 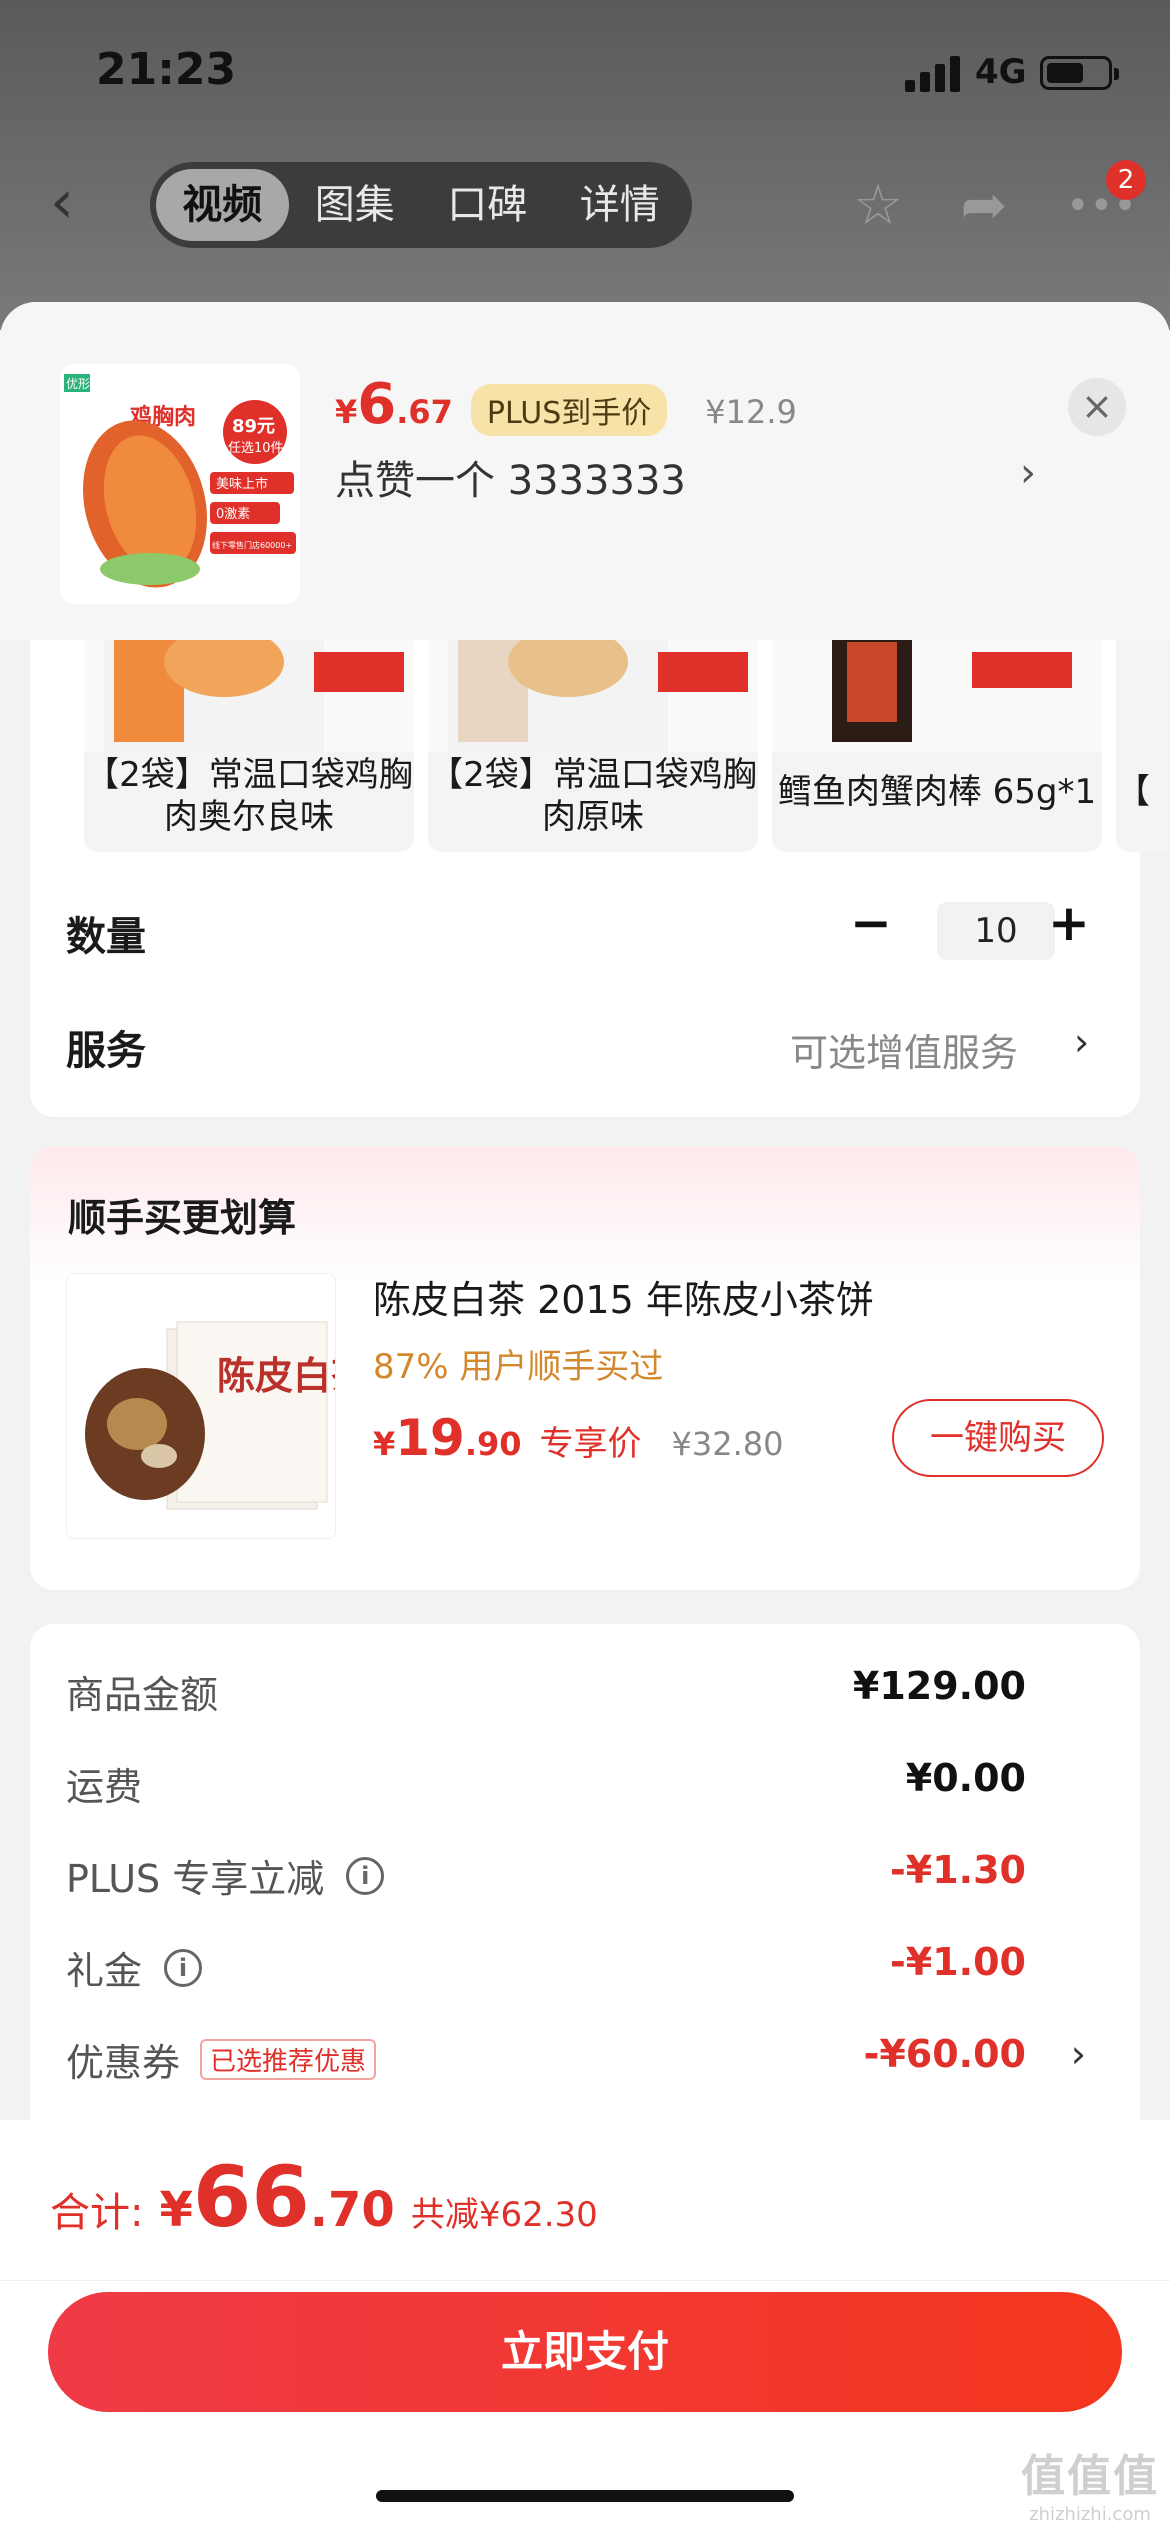 I want to click on thumb-tag1: 美味上市, so click(x=242, y=484).